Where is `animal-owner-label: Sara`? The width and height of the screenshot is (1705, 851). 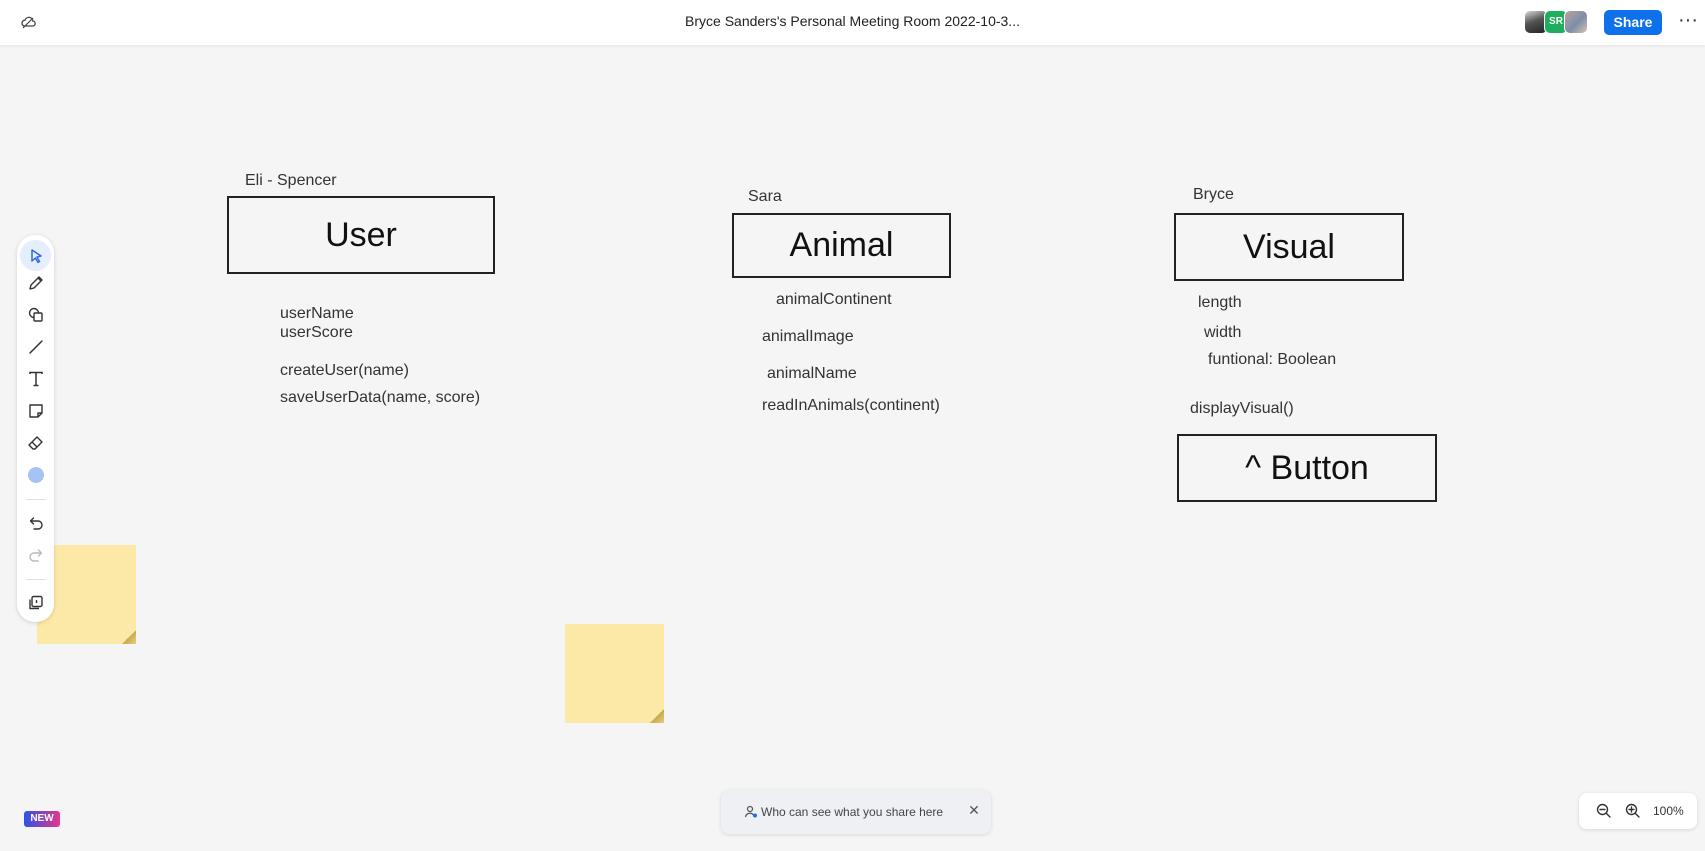
animal-owner-label: Sara is located at coordinates (765, 197).